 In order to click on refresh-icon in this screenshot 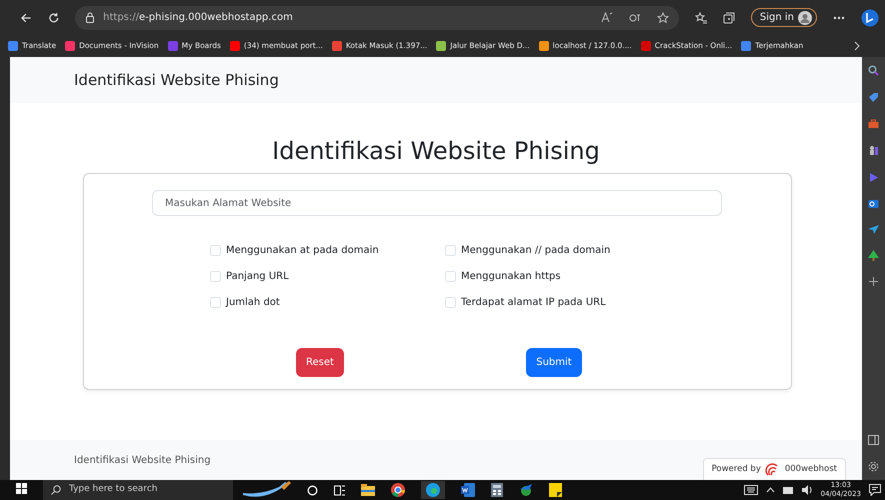, I will do `click(54, 18)`.